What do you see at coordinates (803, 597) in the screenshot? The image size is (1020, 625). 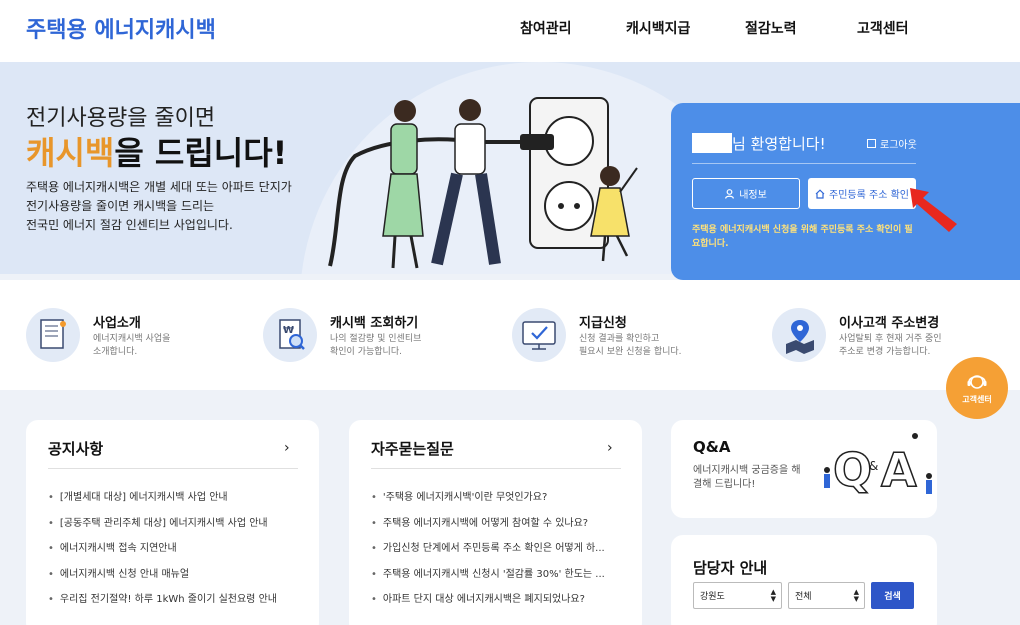 I see `district-select-value: 전체` at bounding box center [803, 597].